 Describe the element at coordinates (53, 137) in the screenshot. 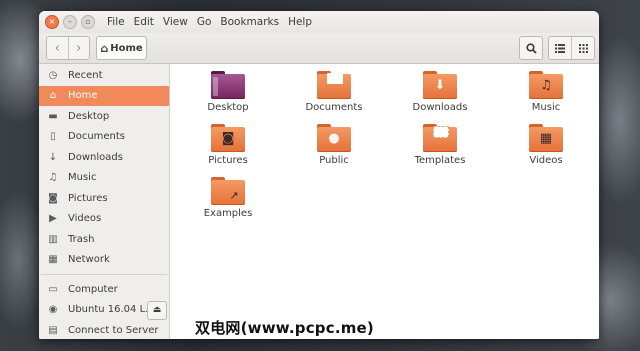

I see `document-icon: ▯` at that location.